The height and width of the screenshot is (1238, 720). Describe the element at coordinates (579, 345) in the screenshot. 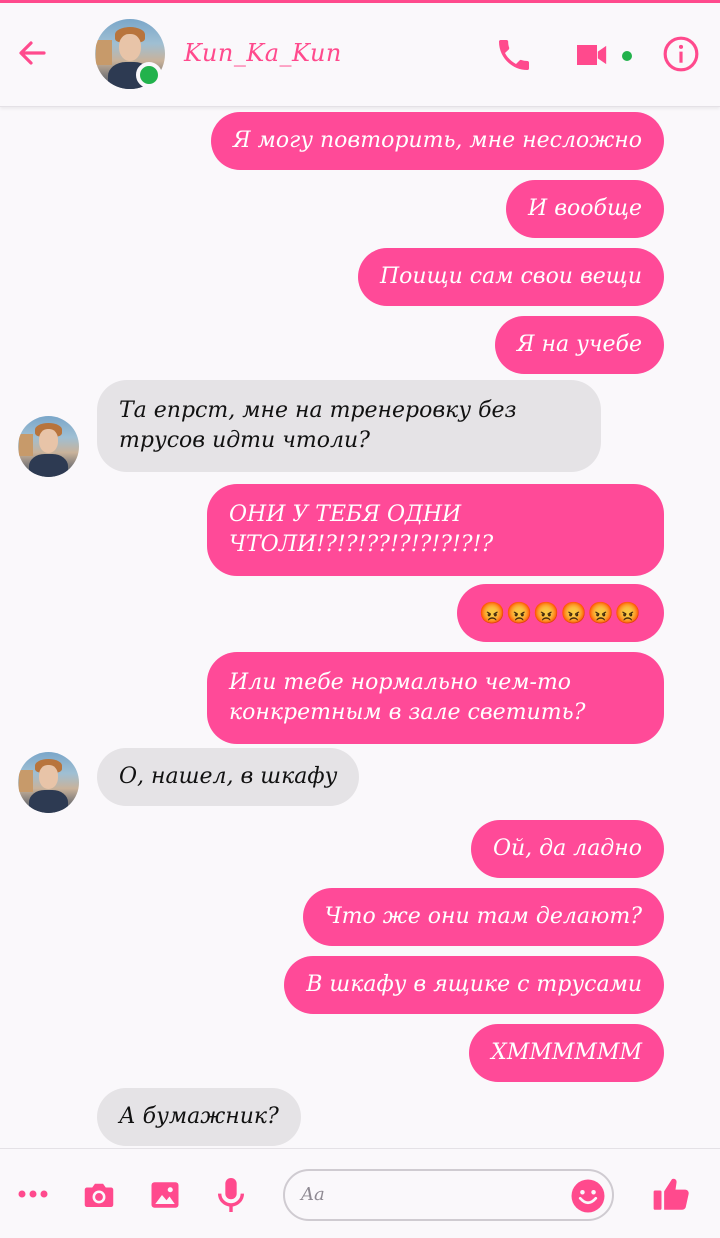

I see `message-bubble-outgoing: Я на учебе` at that location.